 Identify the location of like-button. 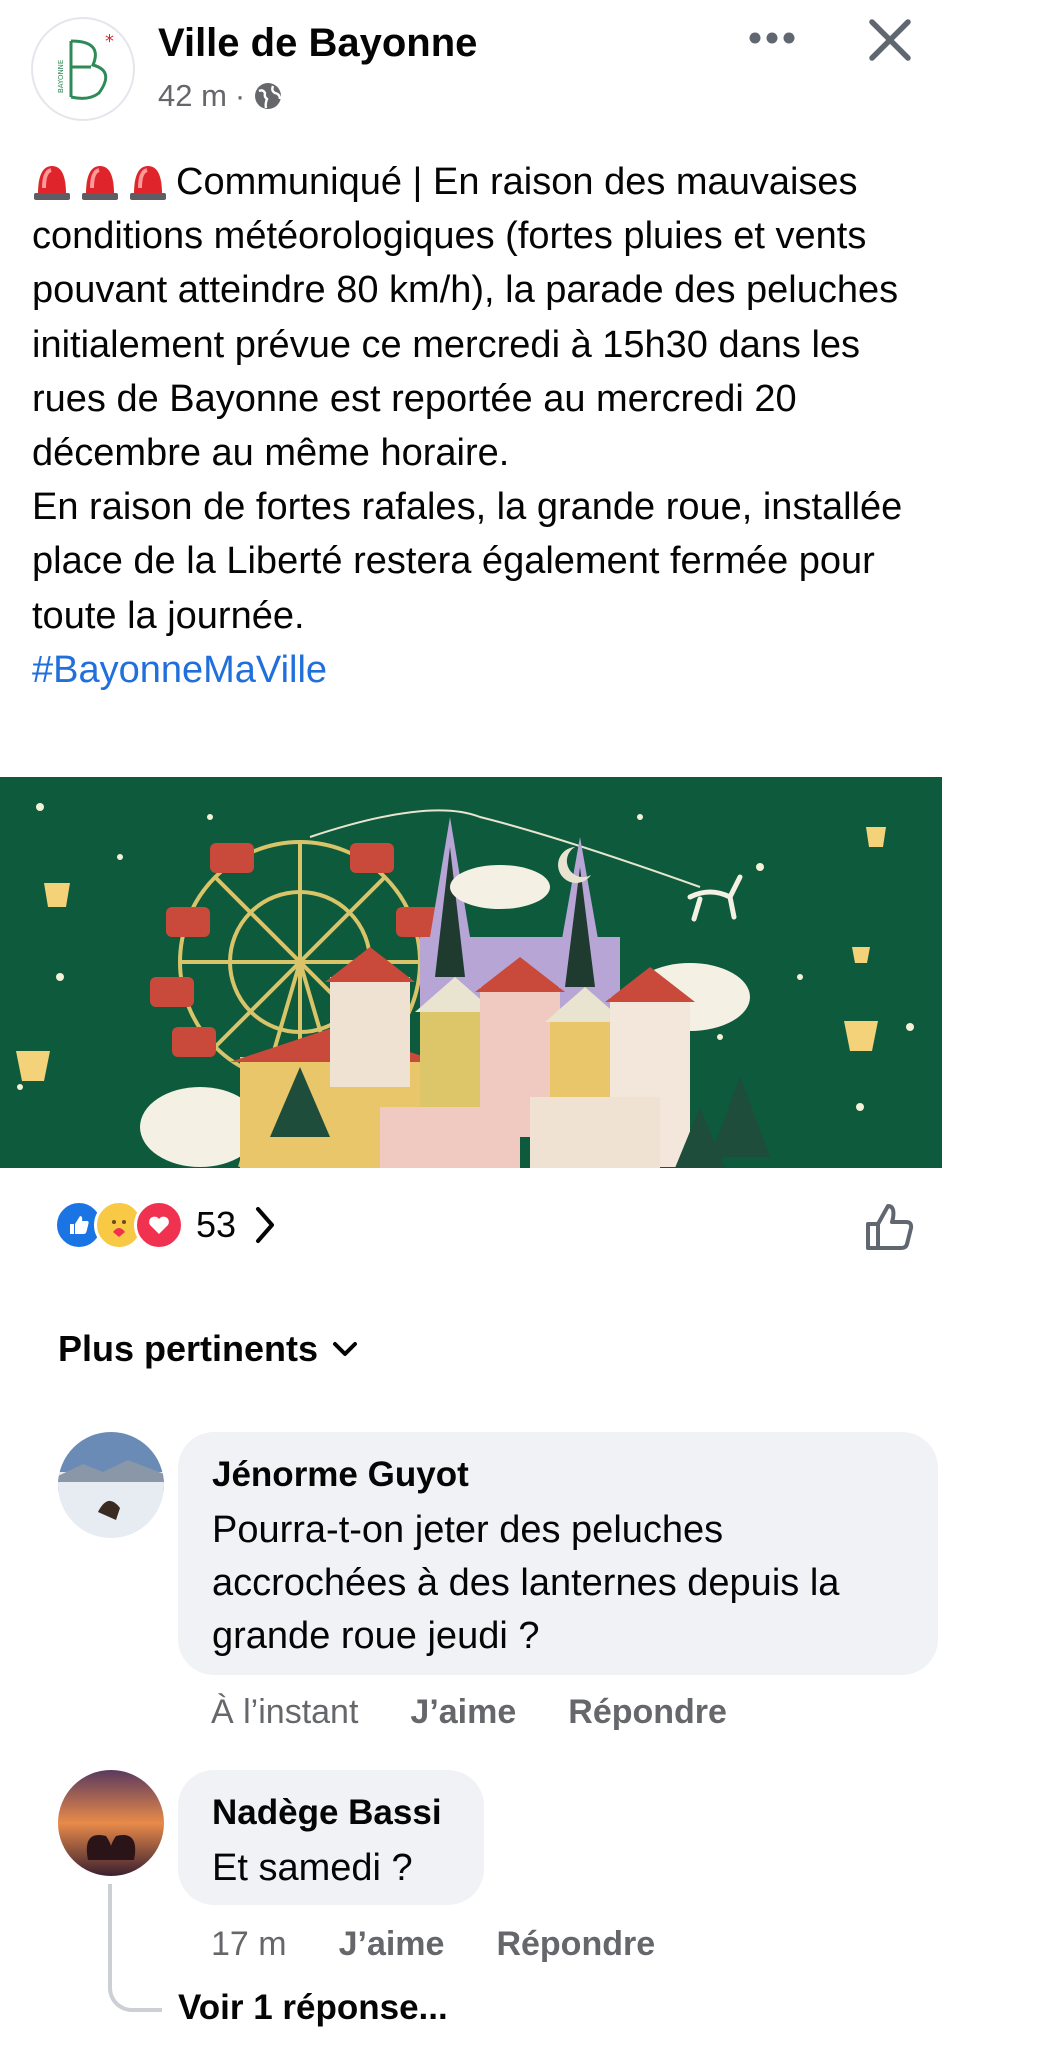
(890, 1226).